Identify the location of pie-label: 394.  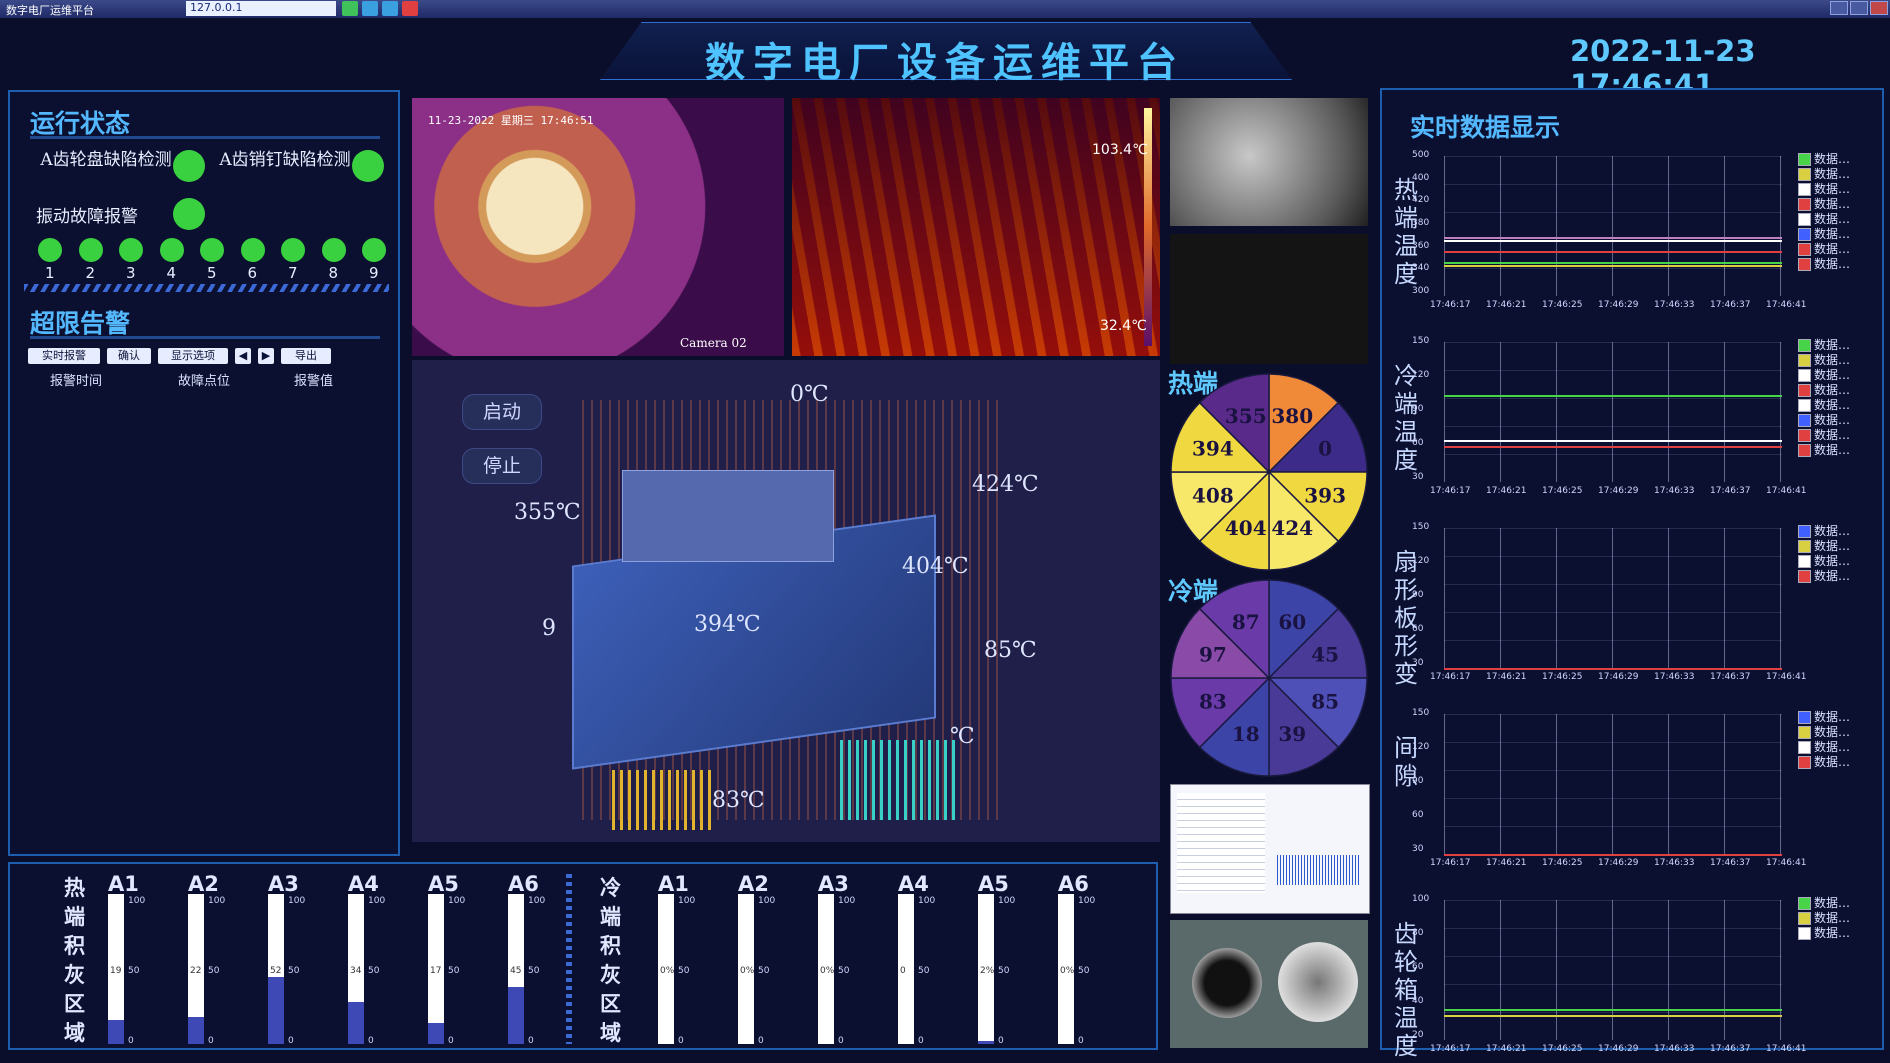
(1213, 449).